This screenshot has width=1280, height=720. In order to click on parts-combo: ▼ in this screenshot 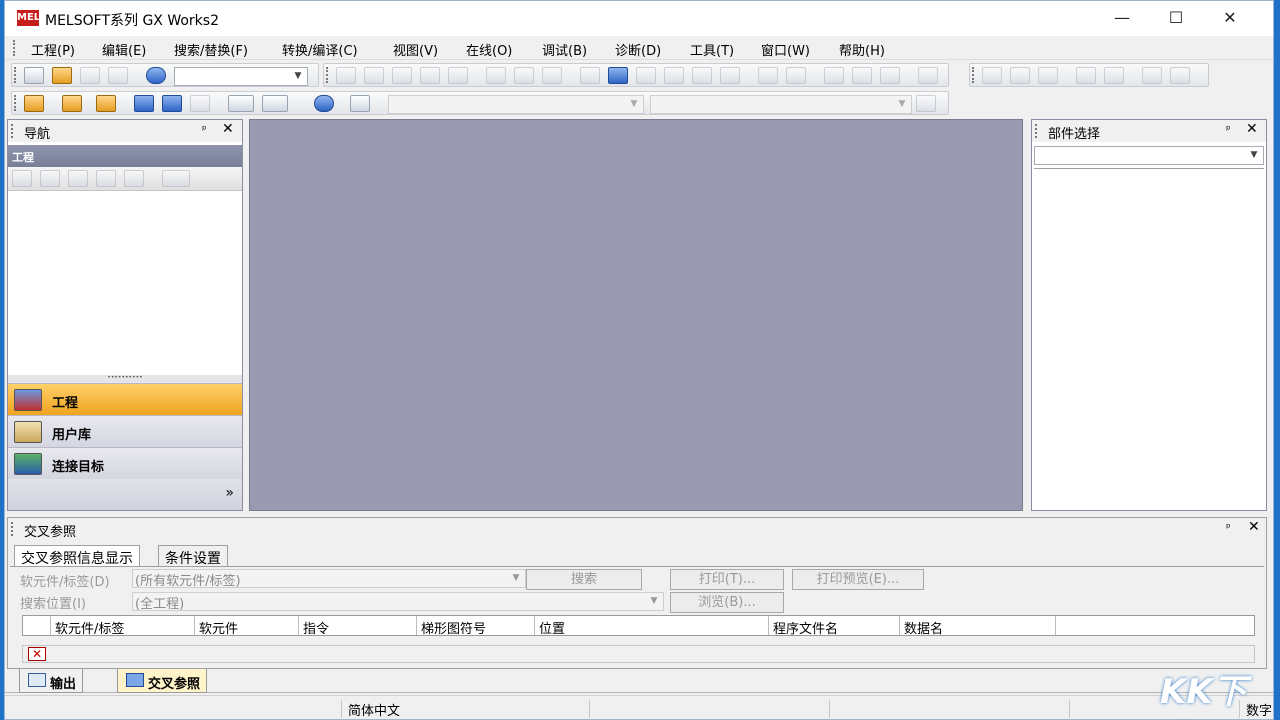, I will do `click(1149, 155)`.